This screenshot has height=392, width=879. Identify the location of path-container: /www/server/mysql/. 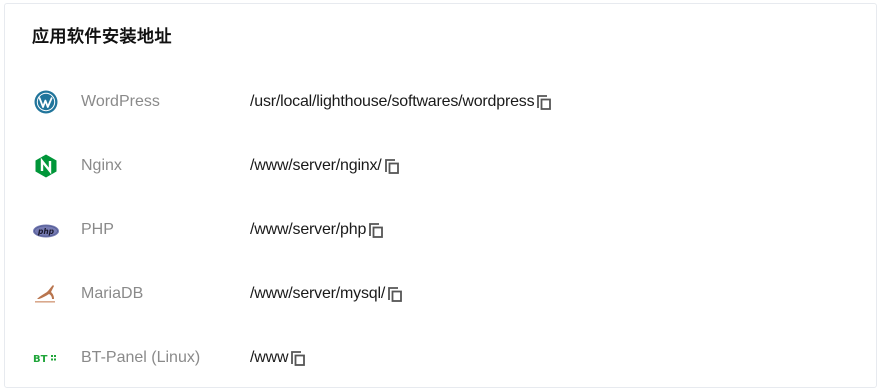
(327, 294).